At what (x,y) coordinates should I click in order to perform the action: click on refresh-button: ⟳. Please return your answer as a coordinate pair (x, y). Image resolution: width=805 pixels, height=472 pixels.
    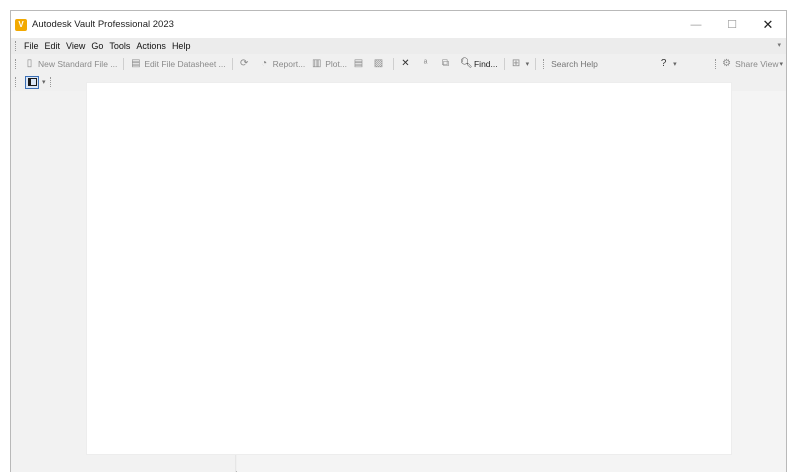
    Looking at the image, I should click on (246, 63).